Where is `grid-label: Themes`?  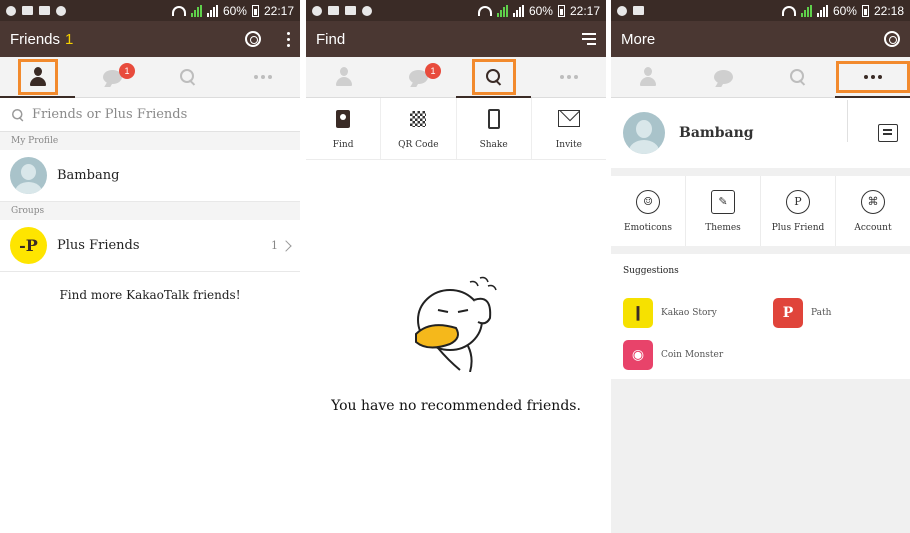
grid-label: Themes is located at coordinates (723, 227).